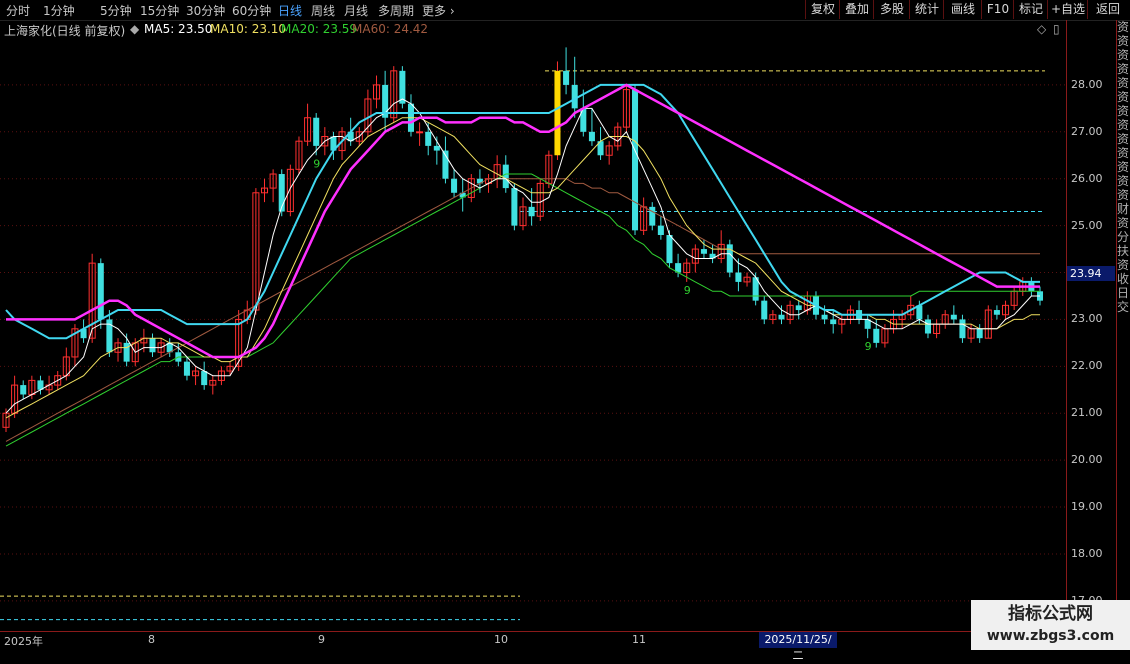 This screenshot has height=664, width=1130. I want to click on mark-button: 标记, so click(1030, 9).